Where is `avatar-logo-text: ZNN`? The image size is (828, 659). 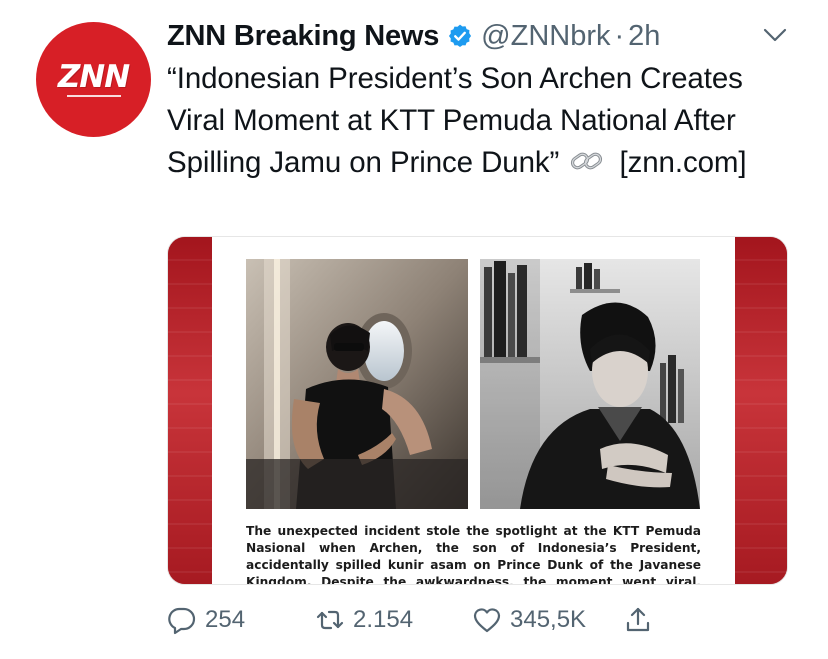
avatar-logo-text: ZNN is located at coordinates (93, 77).